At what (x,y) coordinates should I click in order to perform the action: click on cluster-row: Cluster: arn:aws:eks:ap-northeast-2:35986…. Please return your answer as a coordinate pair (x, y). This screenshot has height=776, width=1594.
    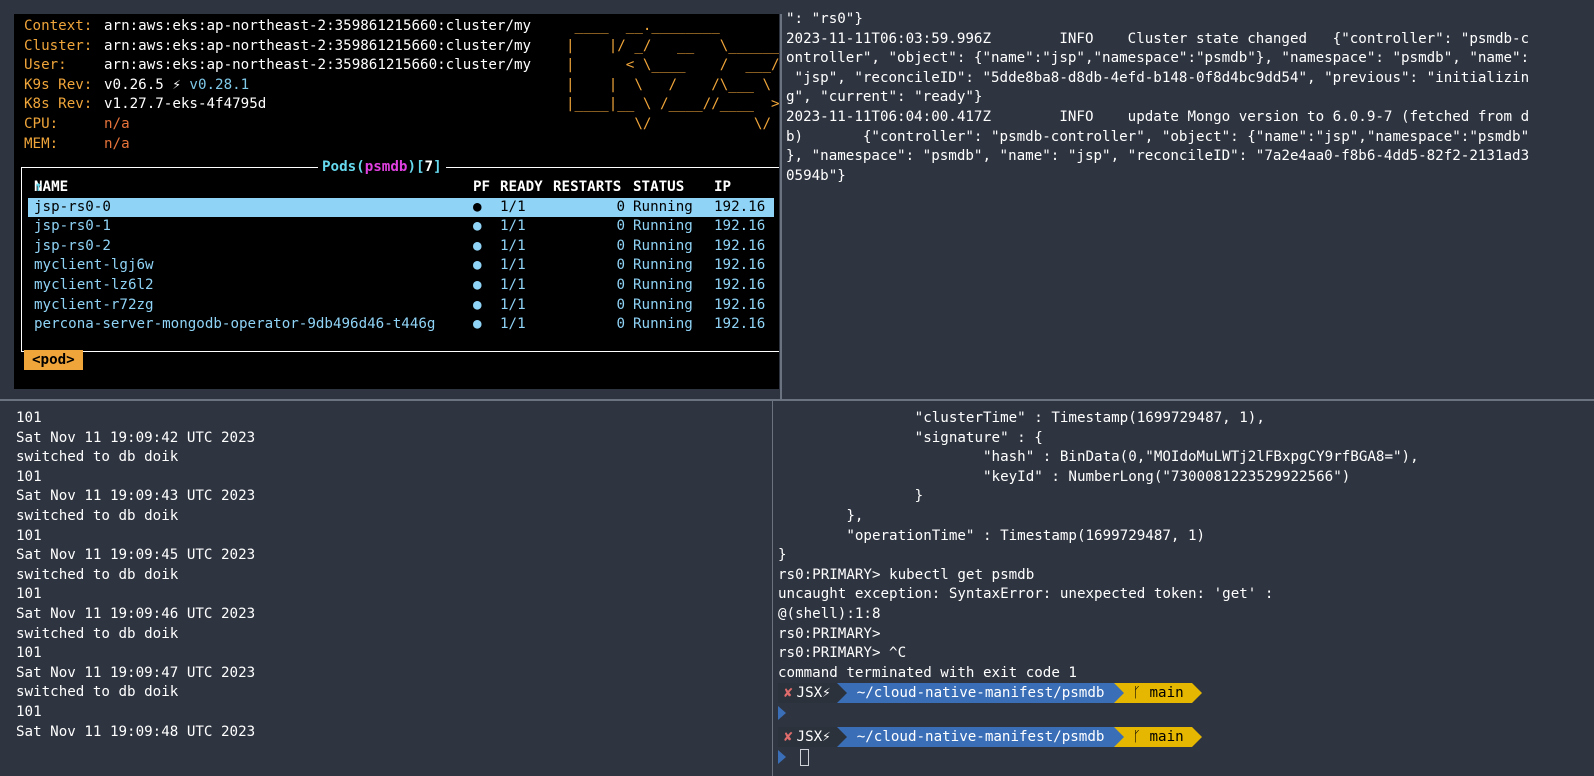
    Looking at the image, I should click on (278, 45).